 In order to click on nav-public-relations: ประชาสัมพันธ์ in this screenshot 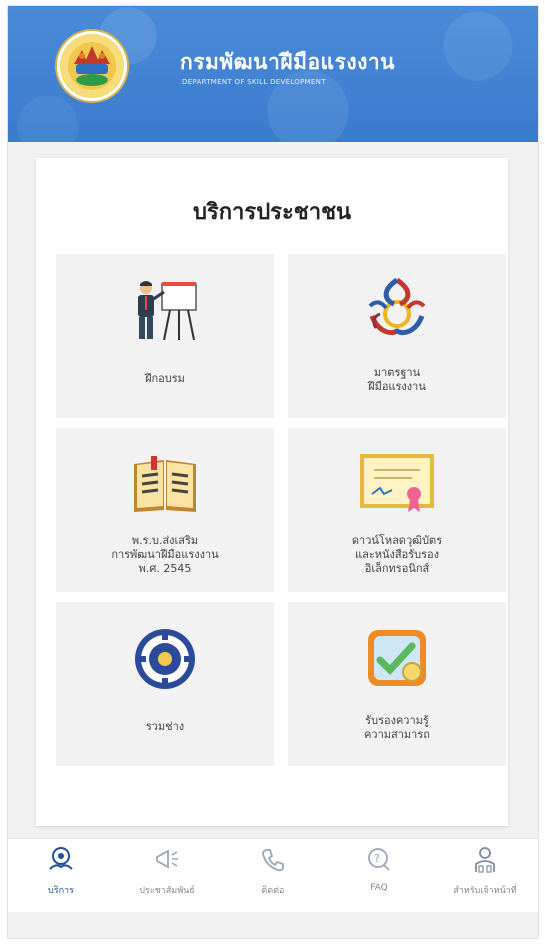, I will do `click(167, 877)`.